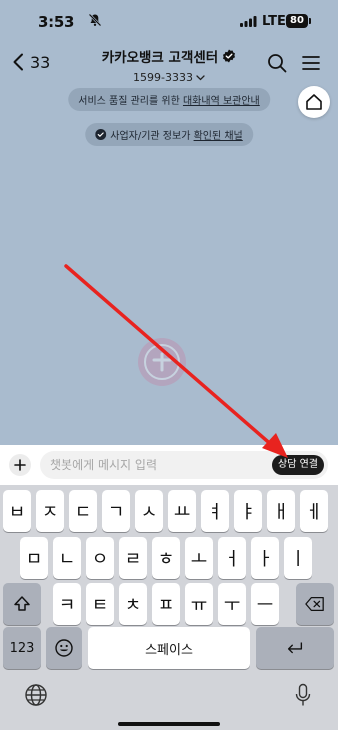 The height and width of the screenshot is (730, 338). What do you see at coordinates (200, 77) in the screenshot?
I see `chevron-down-icon` at bounding box center [200, 77].